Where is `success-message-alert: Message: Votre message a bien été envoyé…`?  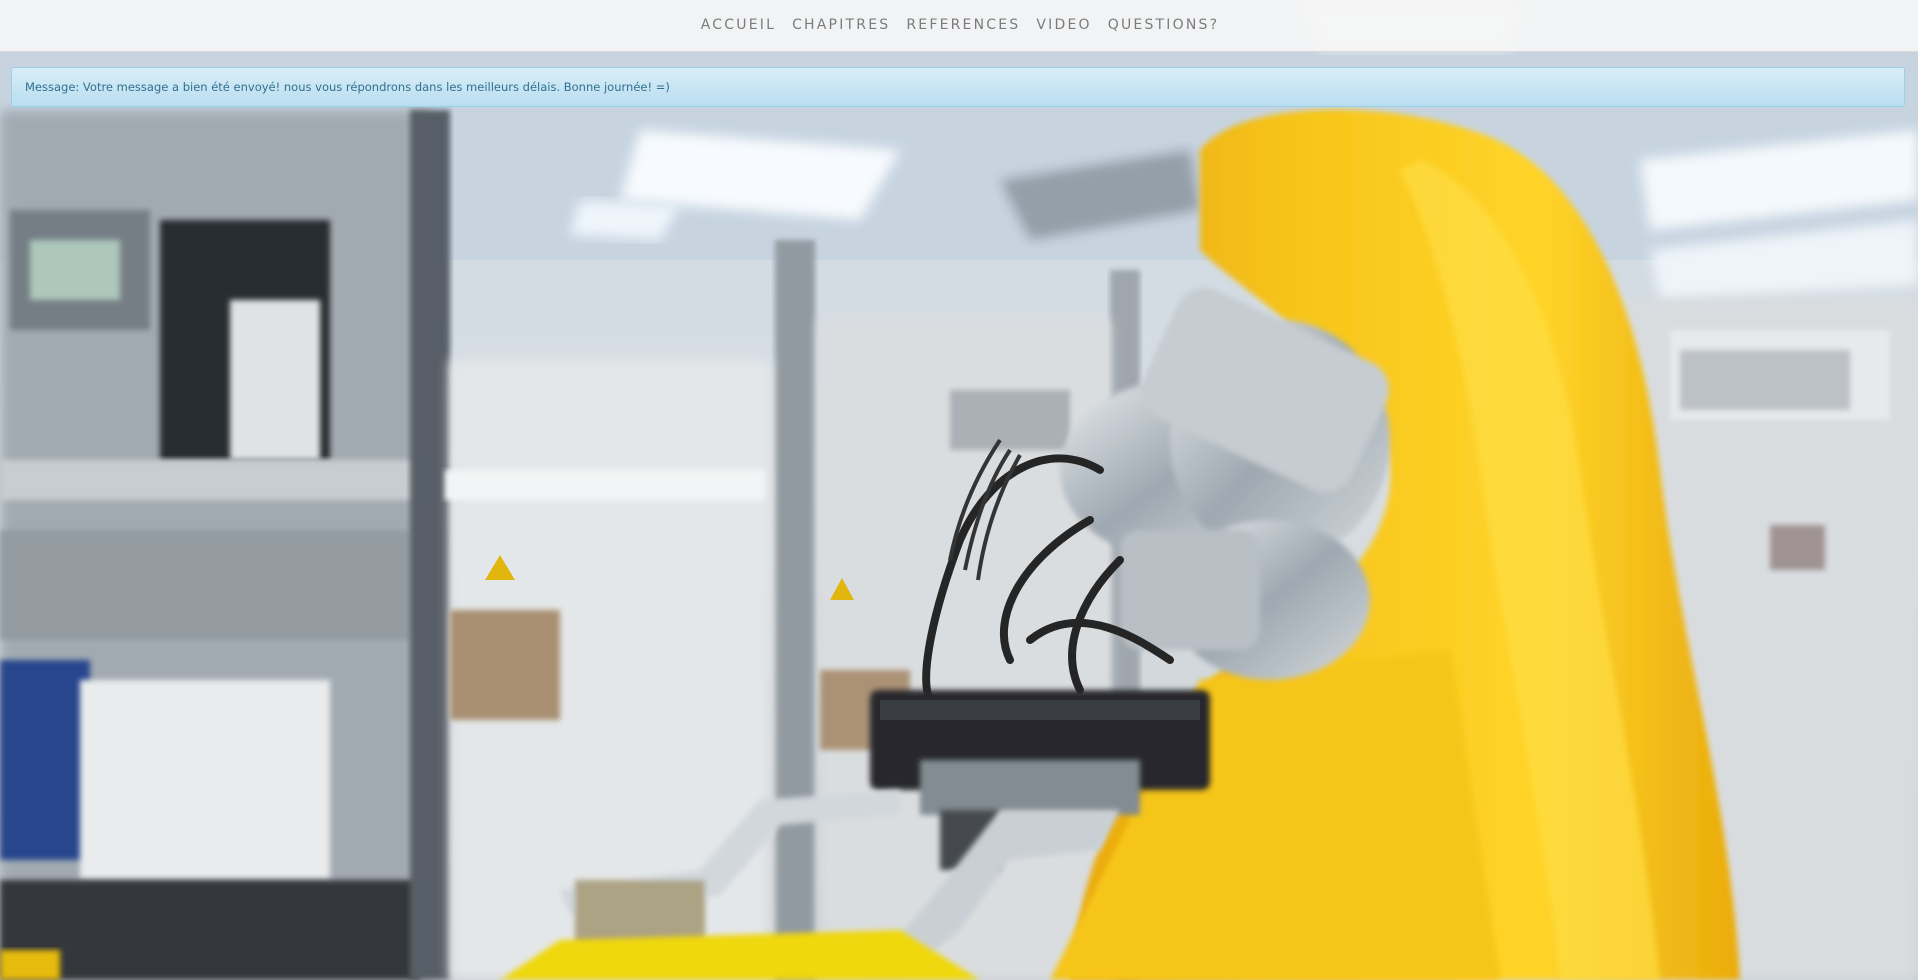 success-message-alert: Message: Votre message a bien été envoyé… is located at coordinates (958, 87).